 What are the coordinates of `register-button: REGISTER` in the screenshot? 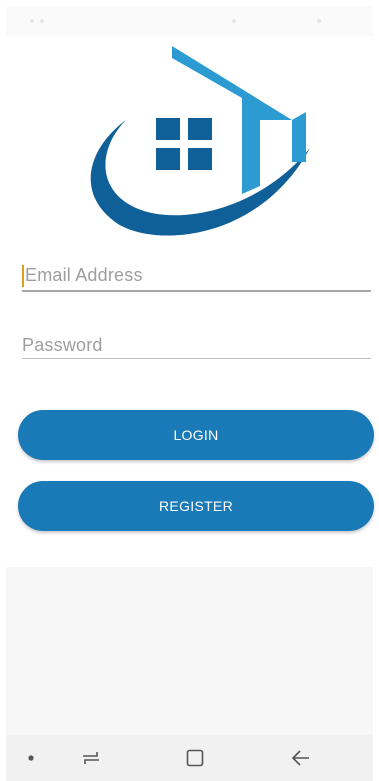 It's located at (196, 506).